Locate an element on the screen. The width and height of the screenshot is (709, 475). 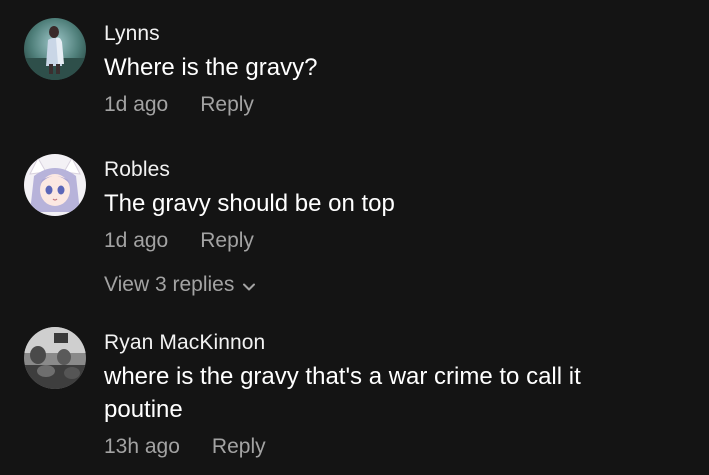
view-replies-label: View 3 replies is located at coordinates (169, 284).